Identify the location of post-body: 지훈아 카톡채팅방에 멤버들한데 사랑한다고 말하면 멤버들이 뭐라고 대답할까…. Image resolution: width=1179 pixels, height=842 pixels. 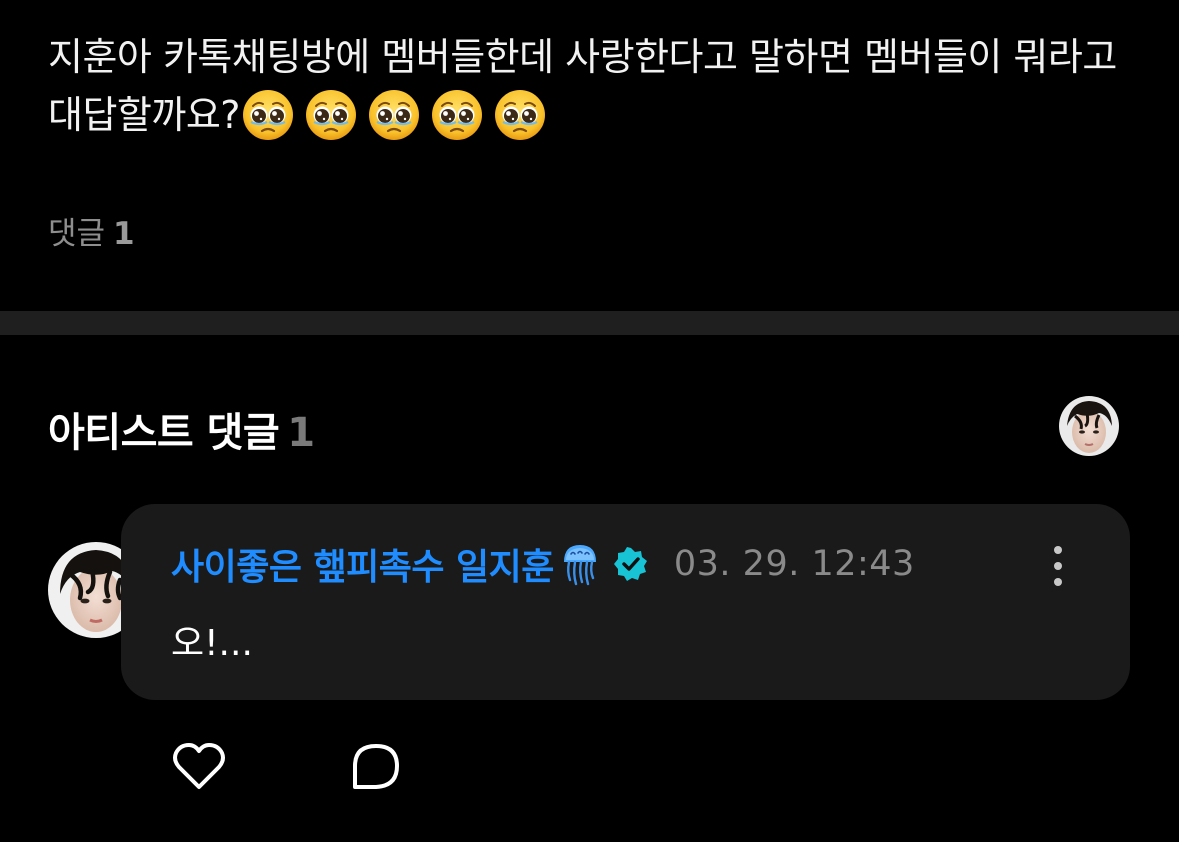
(582, 86).